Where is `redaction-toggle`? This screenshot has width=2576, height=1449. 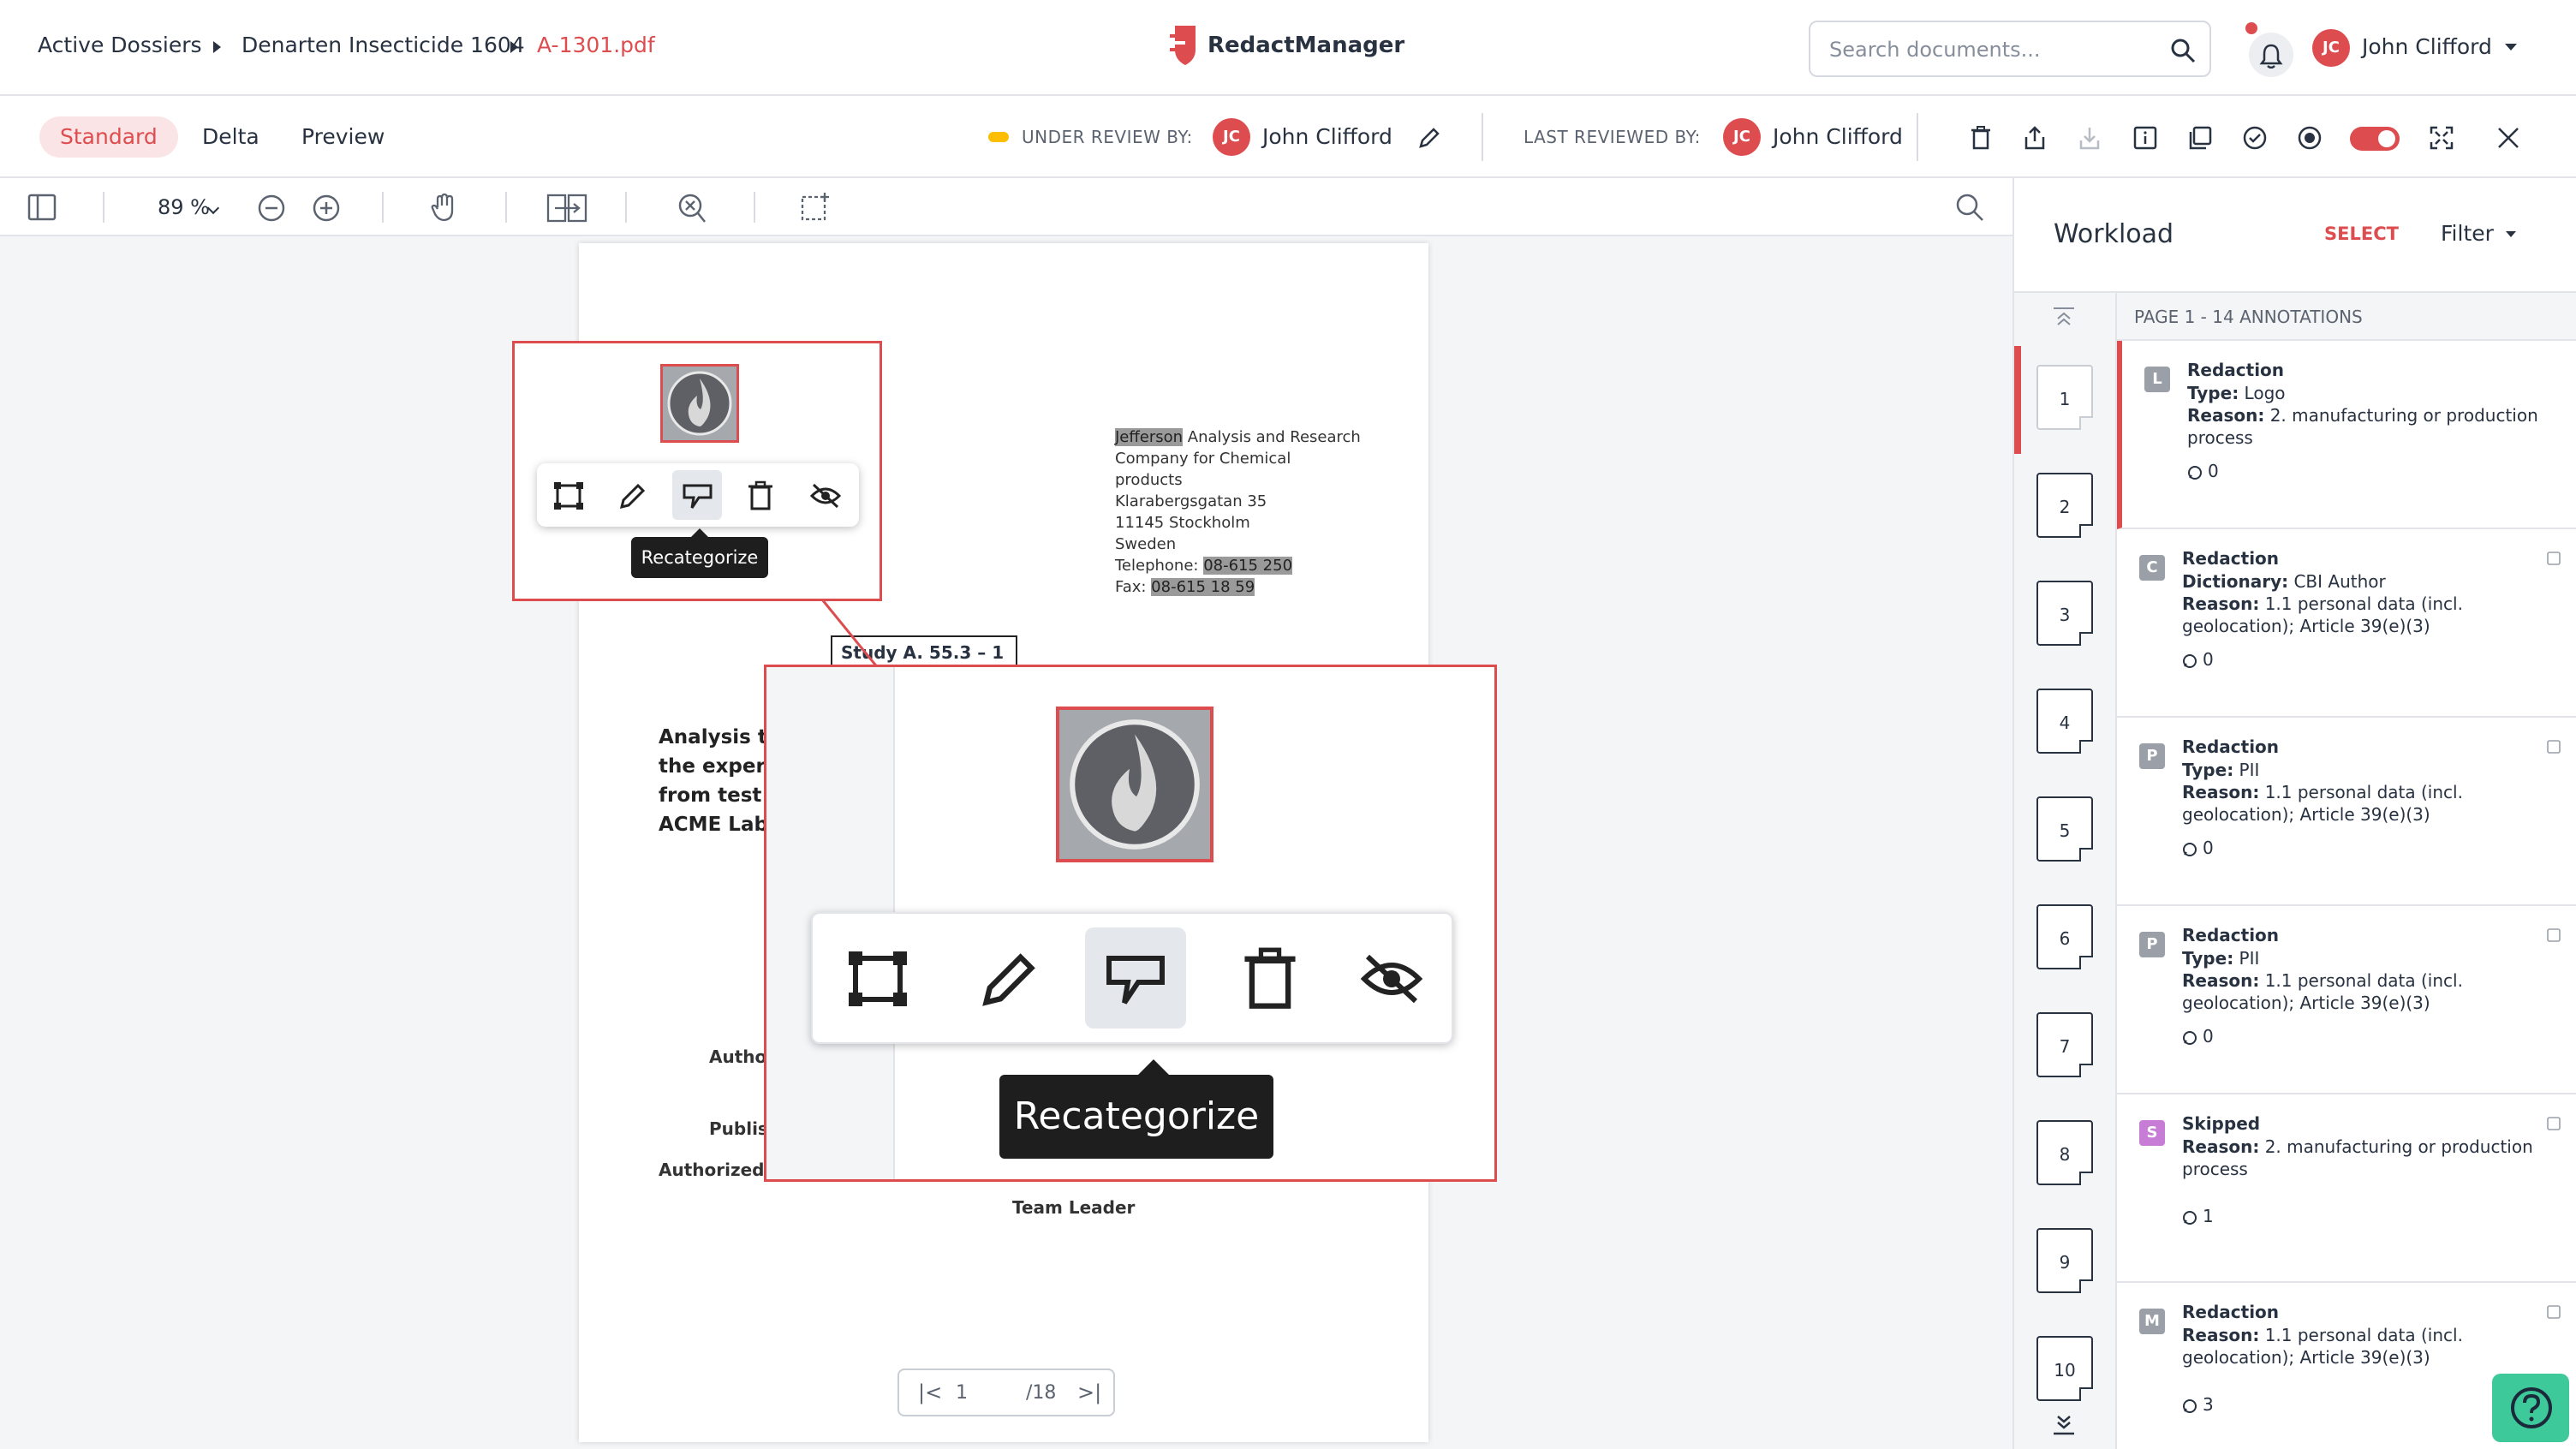 redaction-toggle is located at coordinates (2375, 139).